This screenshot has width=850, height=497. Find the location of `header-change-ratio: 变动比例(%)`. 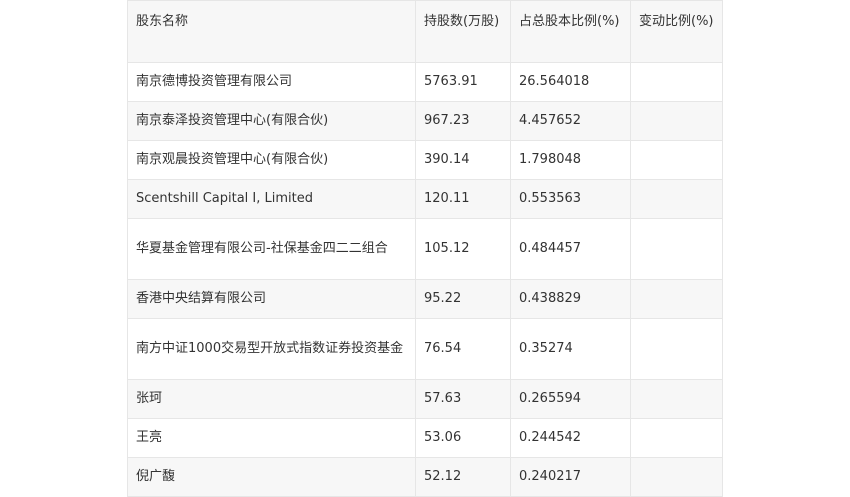

header-change-ratio: 变动比例(%) is located at coordinates (676, 31).